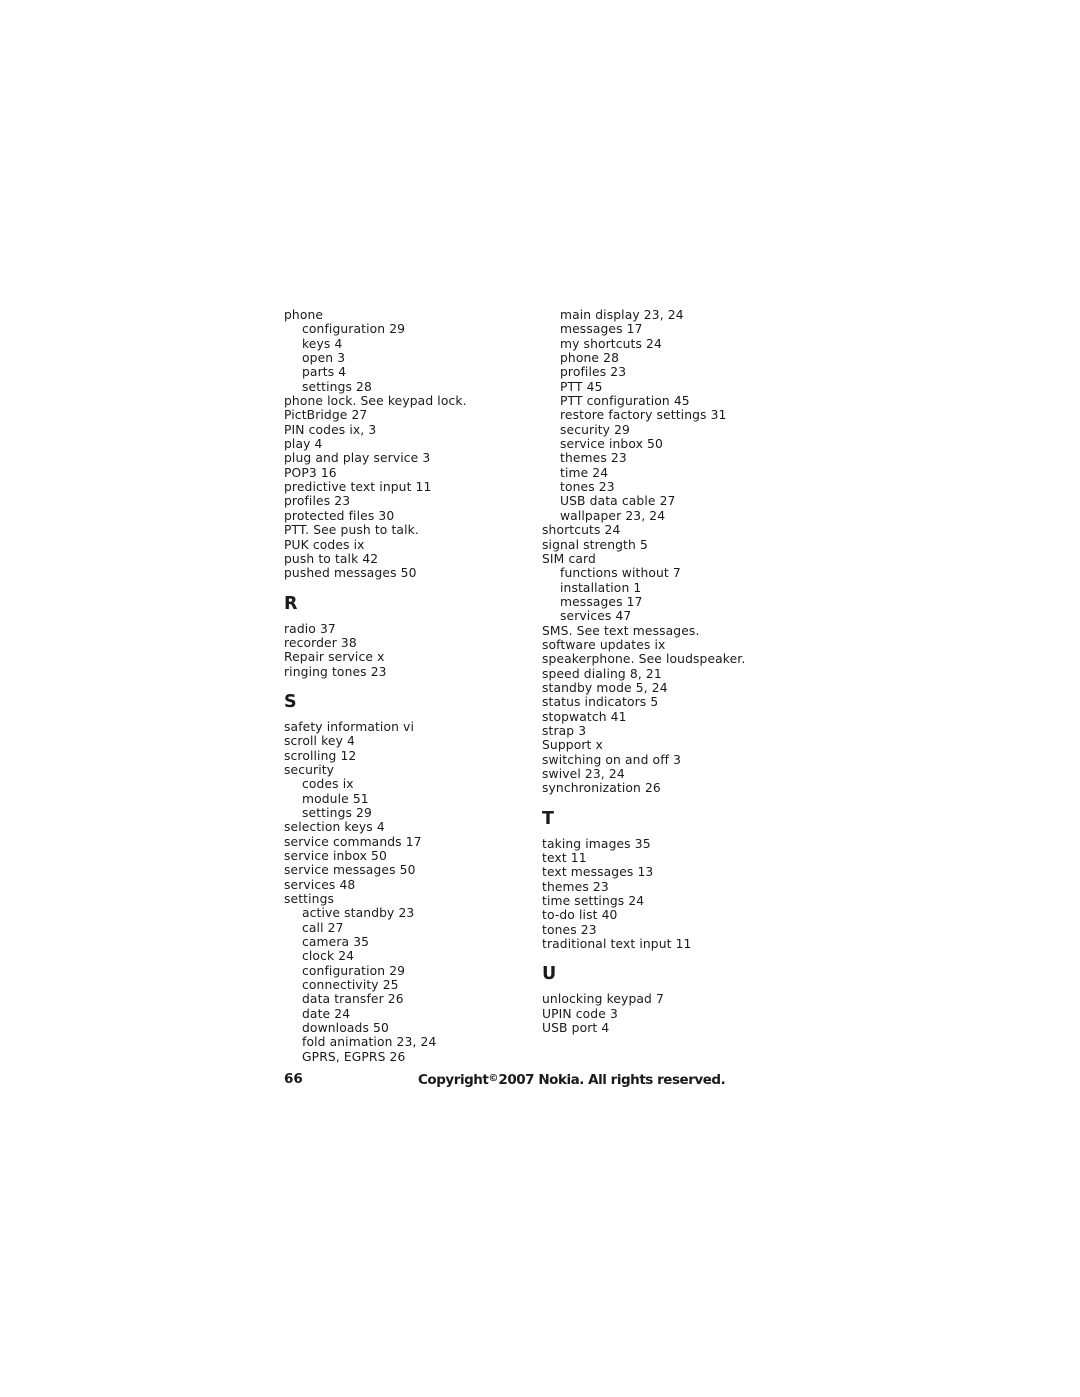 The width and height of the screenshot is (1080, 1397). I want to click on index-subentry: data transfer 26, so click(353, 999).